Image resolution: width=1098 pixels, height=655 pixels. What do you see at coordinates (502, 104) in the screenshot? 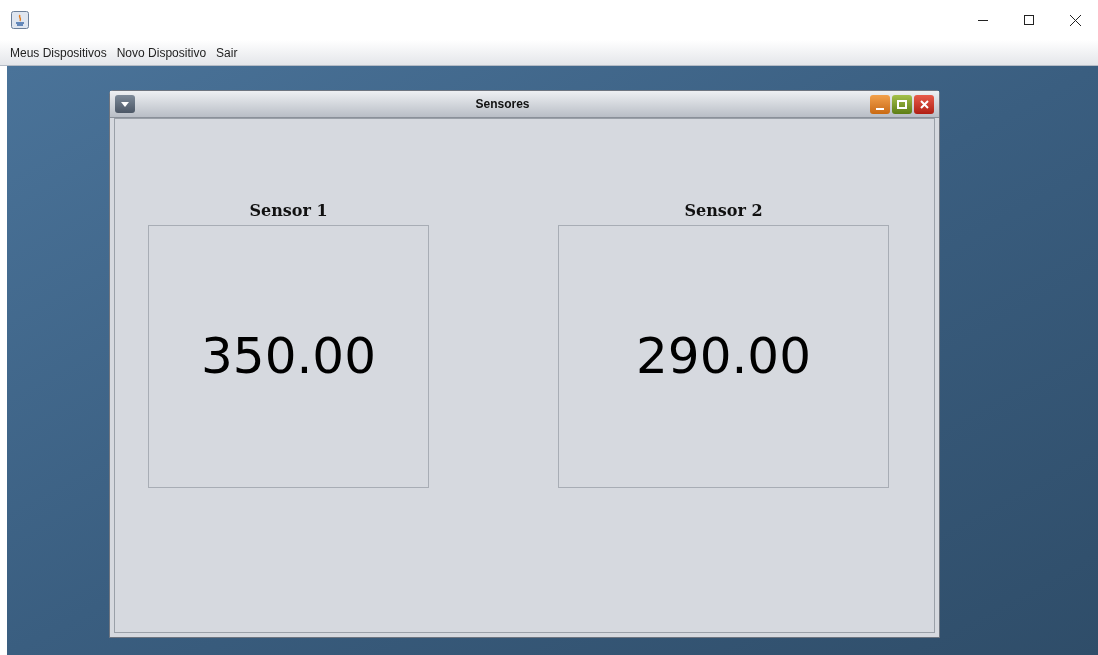
I see `frame-title: Sensores` at bounding box center [502, 104].